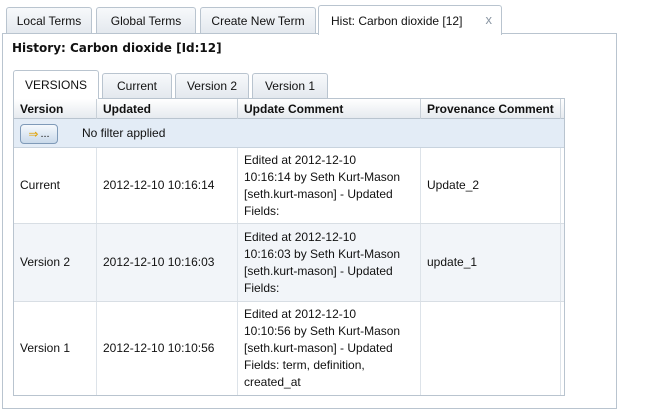 This screenshot has width=647, height=419. I want to click on column-header-update-comment: Update Comment, so click(329, 109).